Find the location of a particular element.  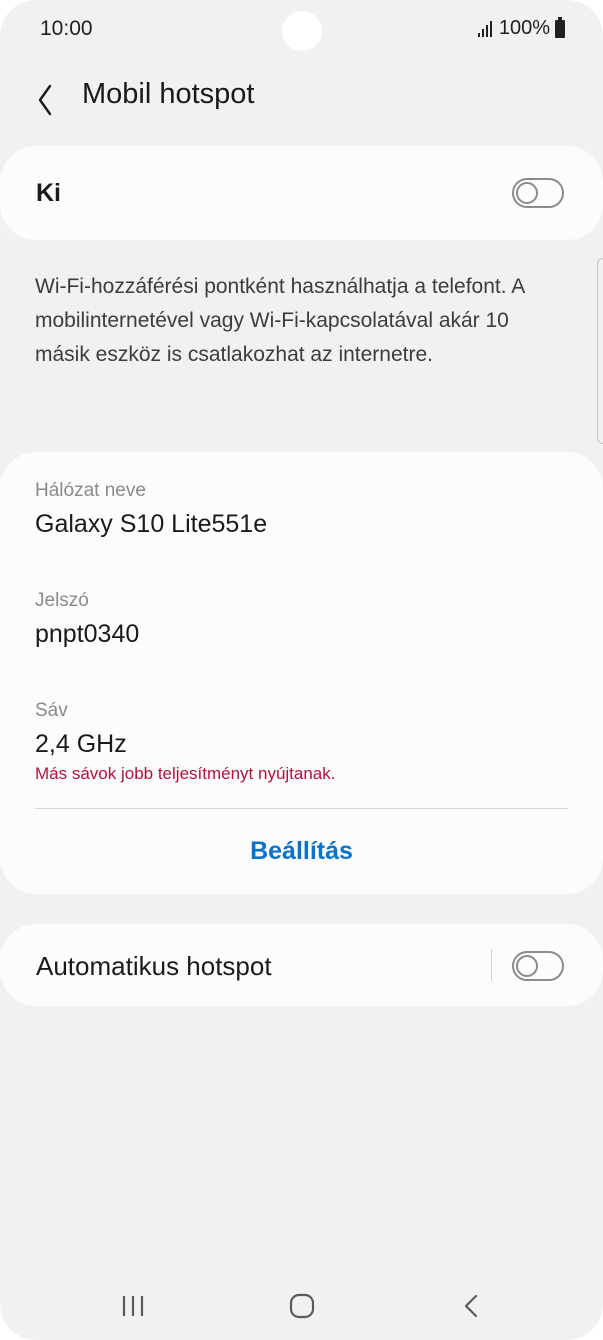

hotspot-switch is located at coordinates (538, 193).